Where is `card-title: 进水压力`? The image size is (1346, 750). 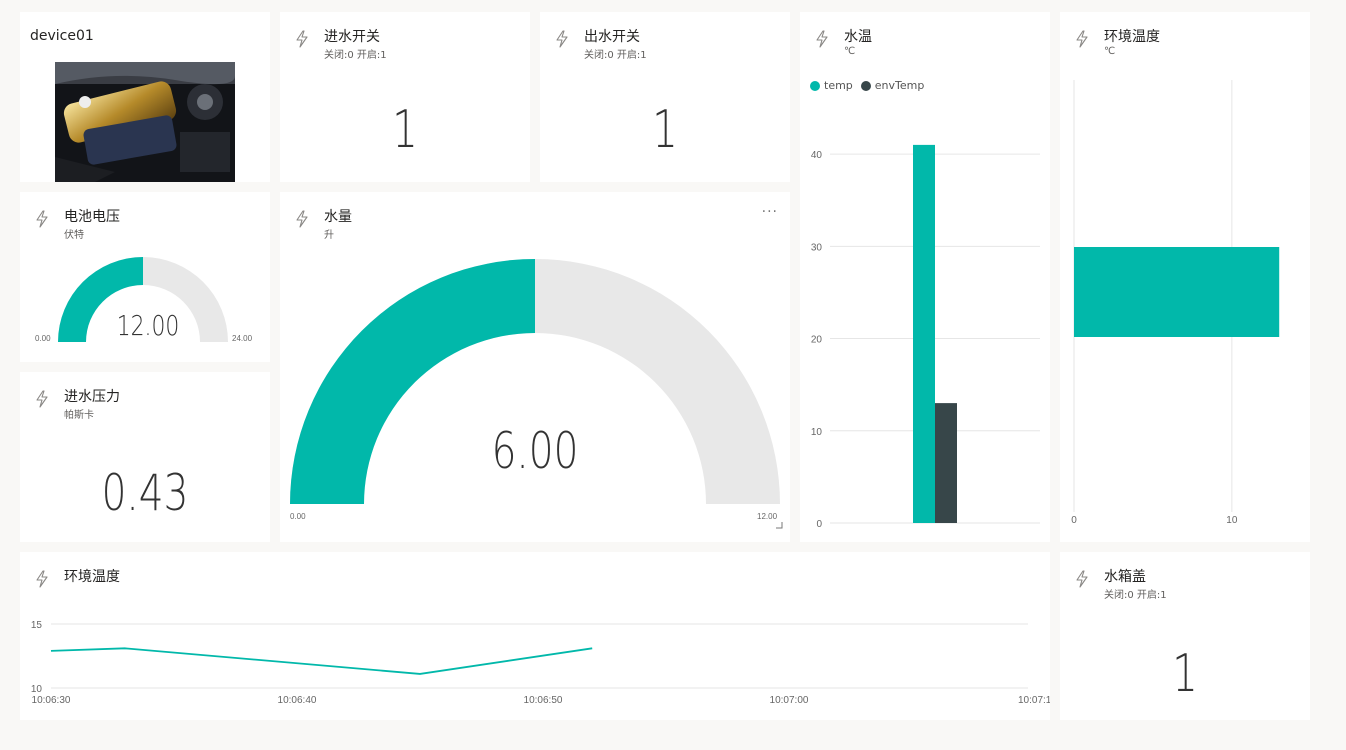
card-title: 进水压力 is located at coordinates (92, 397).